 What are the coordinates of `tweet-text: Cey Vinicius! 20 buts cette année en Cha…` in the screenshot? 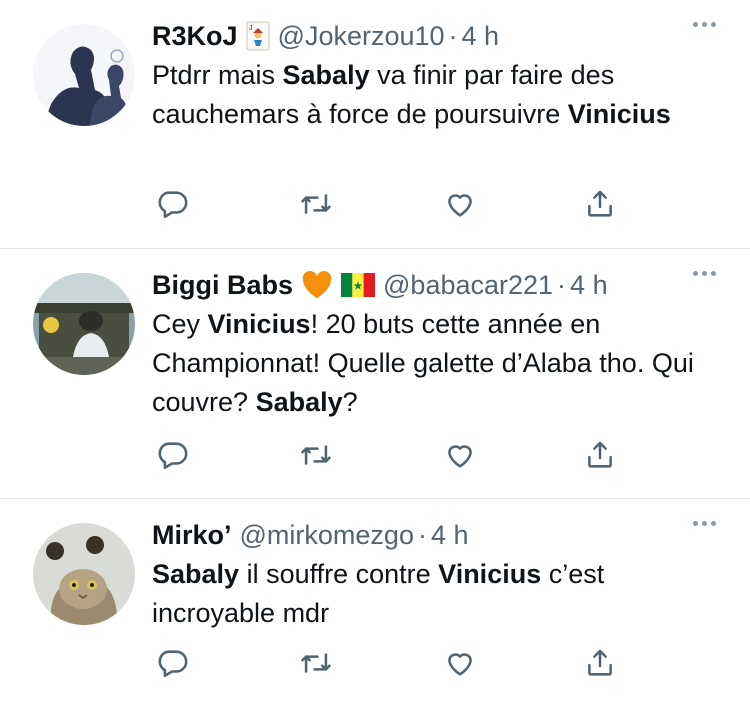 It's located at (437, 363).